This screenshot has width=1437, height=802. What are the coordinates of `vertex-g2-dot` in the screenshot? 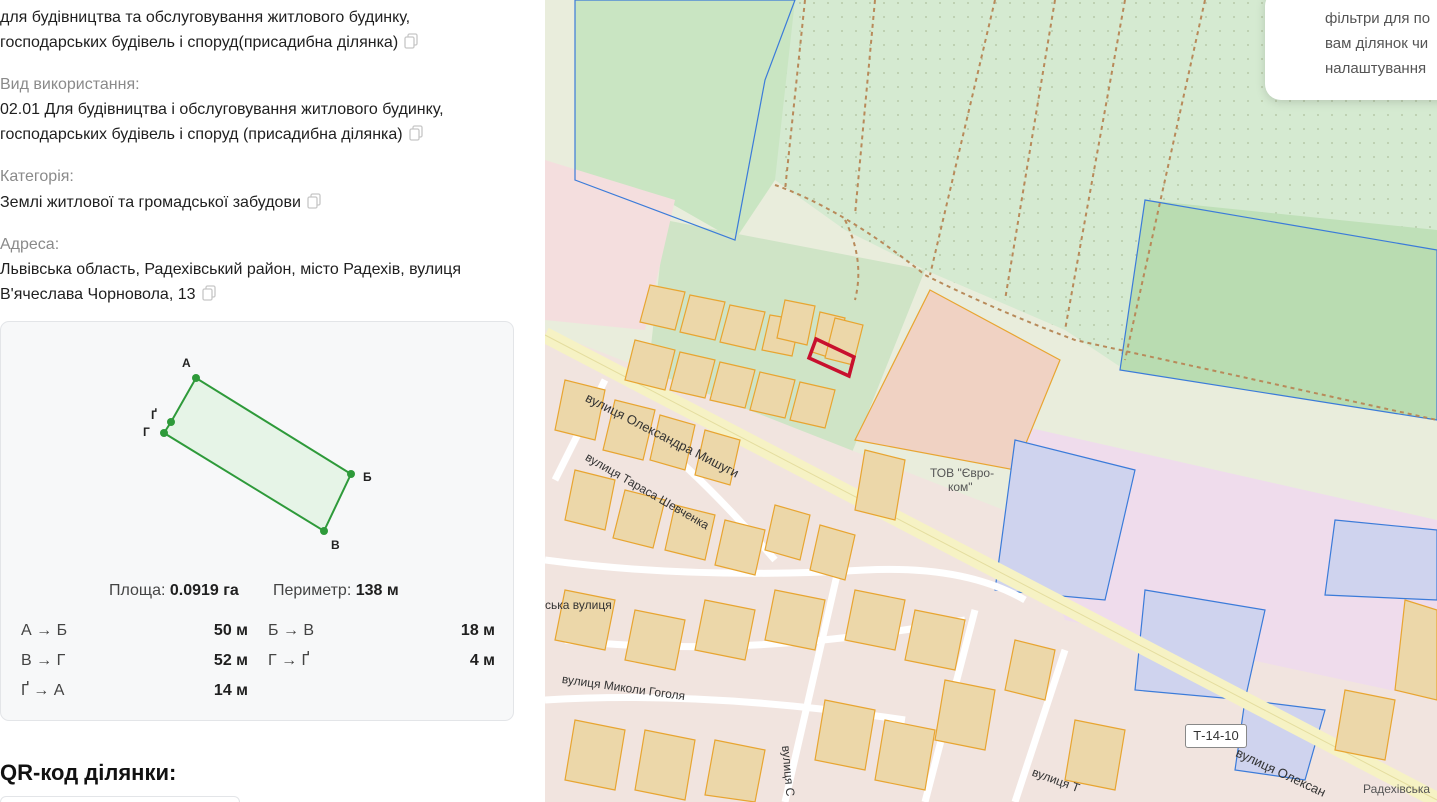 It's located at (171, 422).